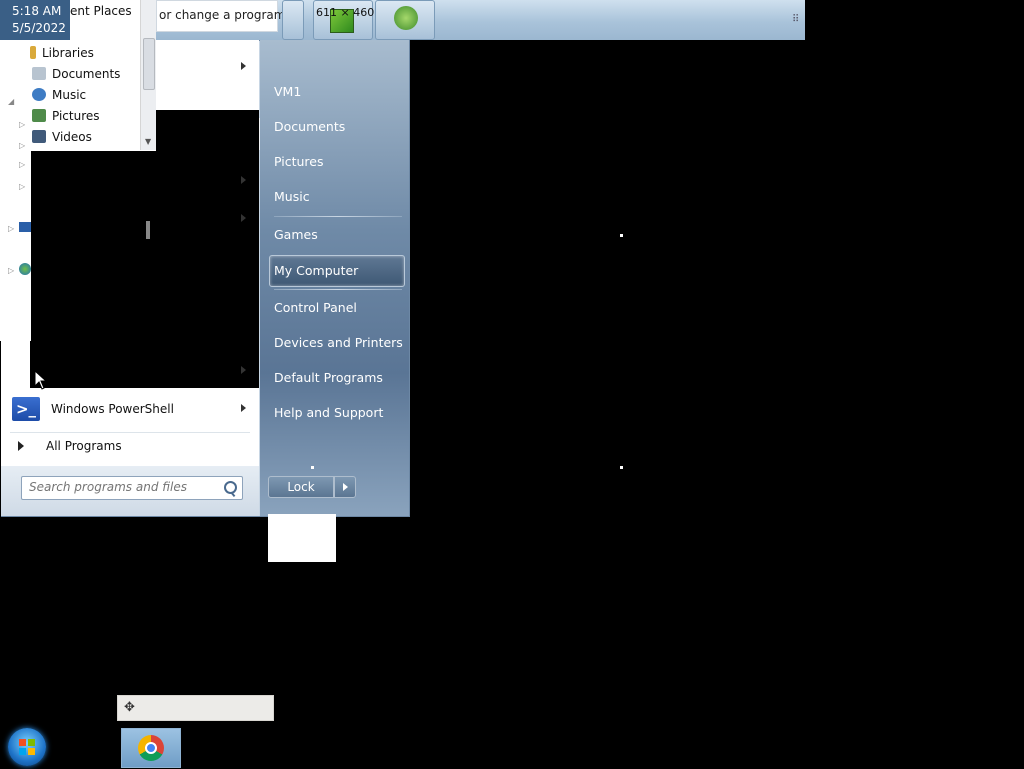  What do you see at coordinates (299, 161) in the screenshot?
I see `link-pictures: Pictures` at bounding box center [299, 161].